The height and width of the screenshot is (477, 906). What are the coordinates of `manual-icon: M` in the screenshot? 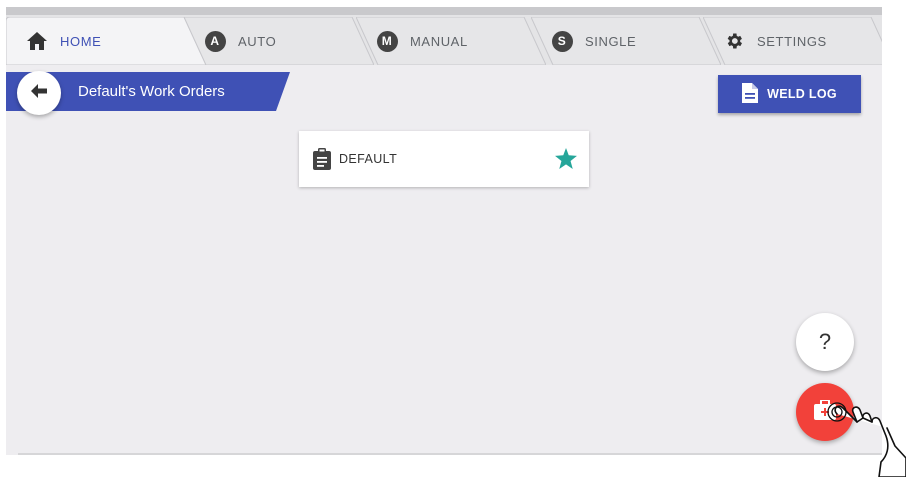 It's located at (387, 41).